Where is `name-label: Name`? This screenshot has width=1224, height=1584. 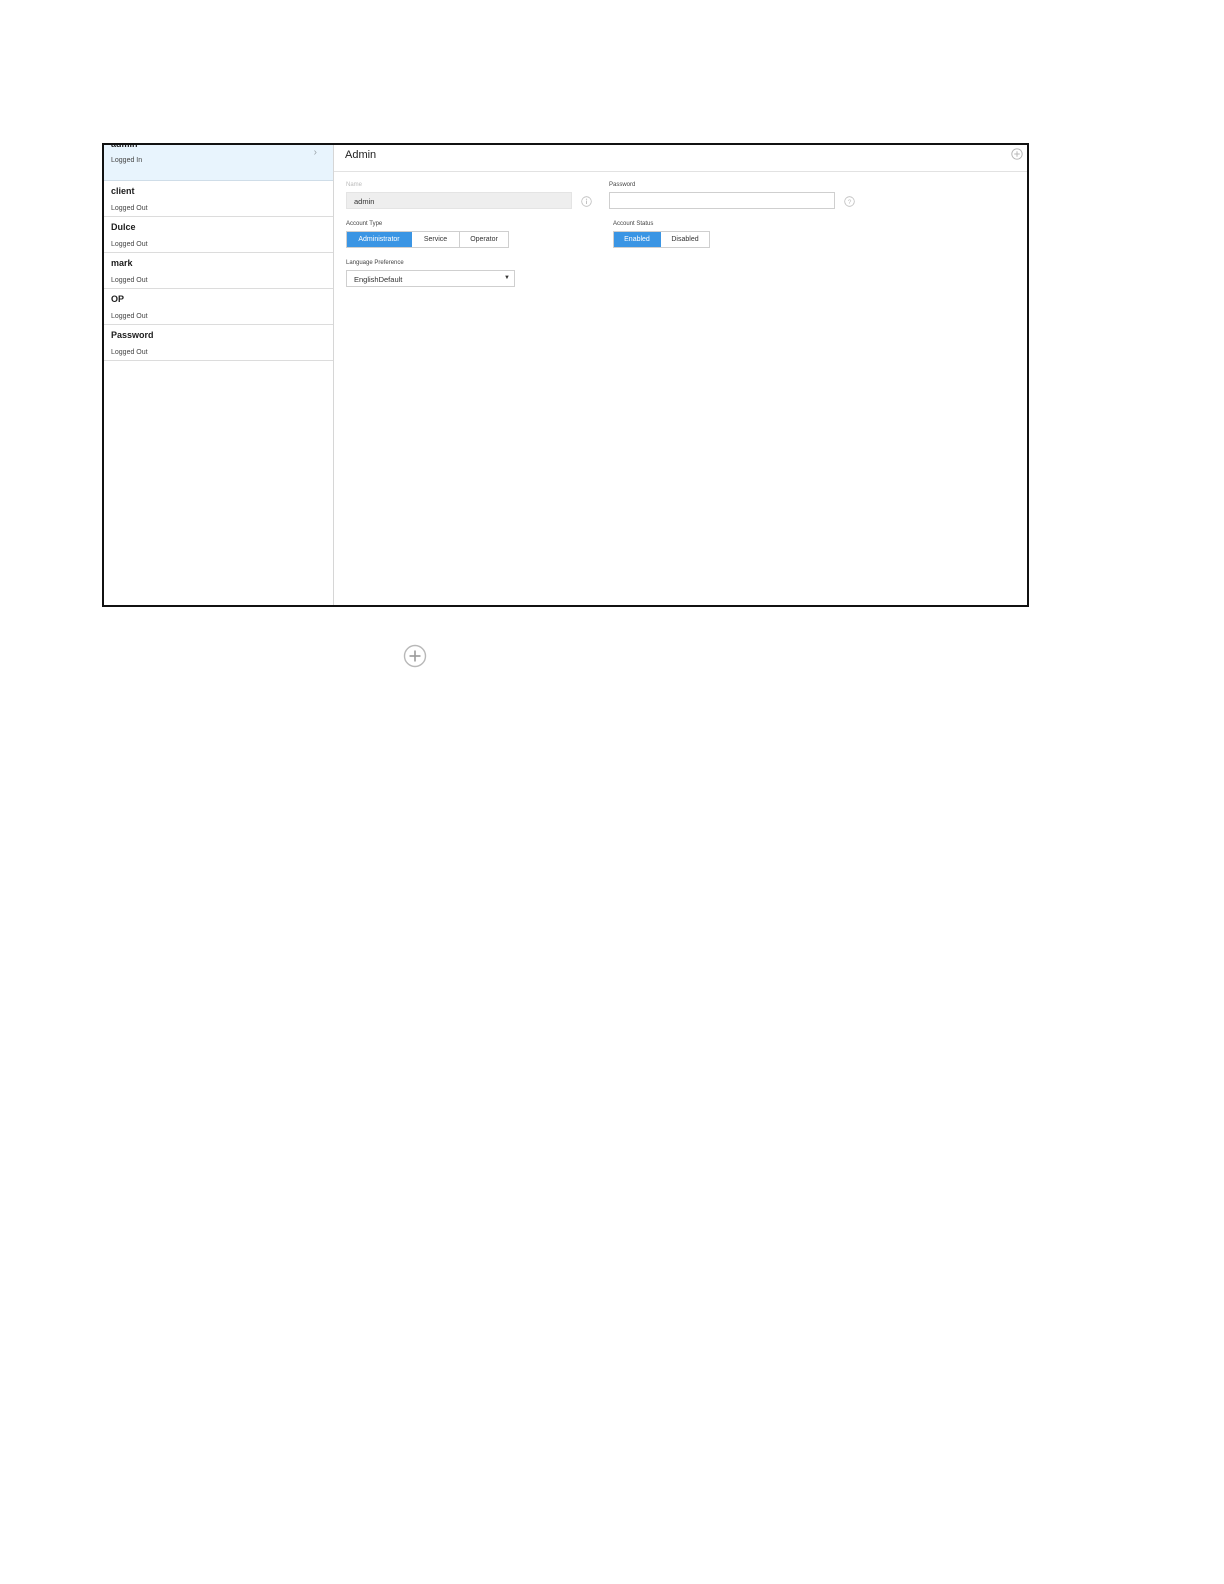
name-label: Name is located at coordinates (354, 185).